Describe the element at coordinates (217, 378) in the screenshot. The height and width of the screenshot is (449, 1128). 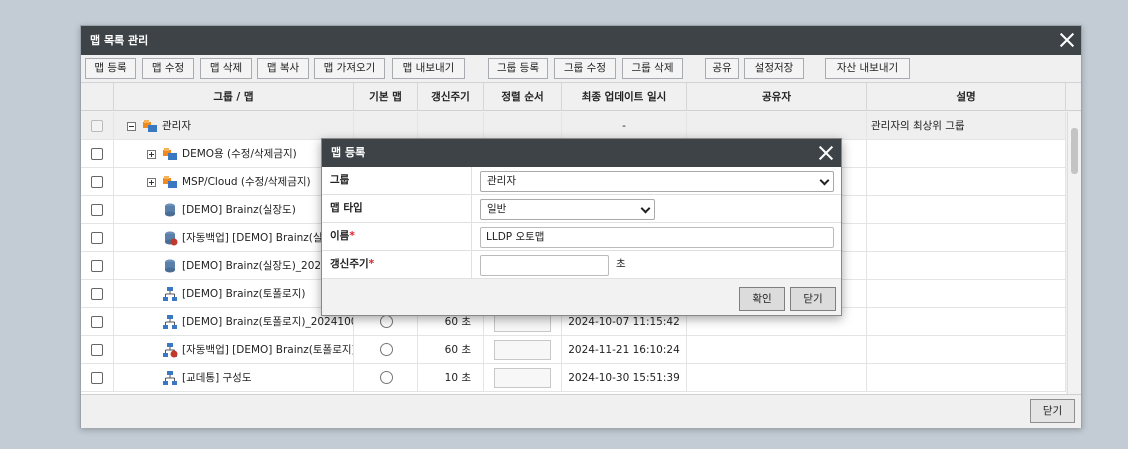
I see `row-name: [교데통] 구성도` at that location.